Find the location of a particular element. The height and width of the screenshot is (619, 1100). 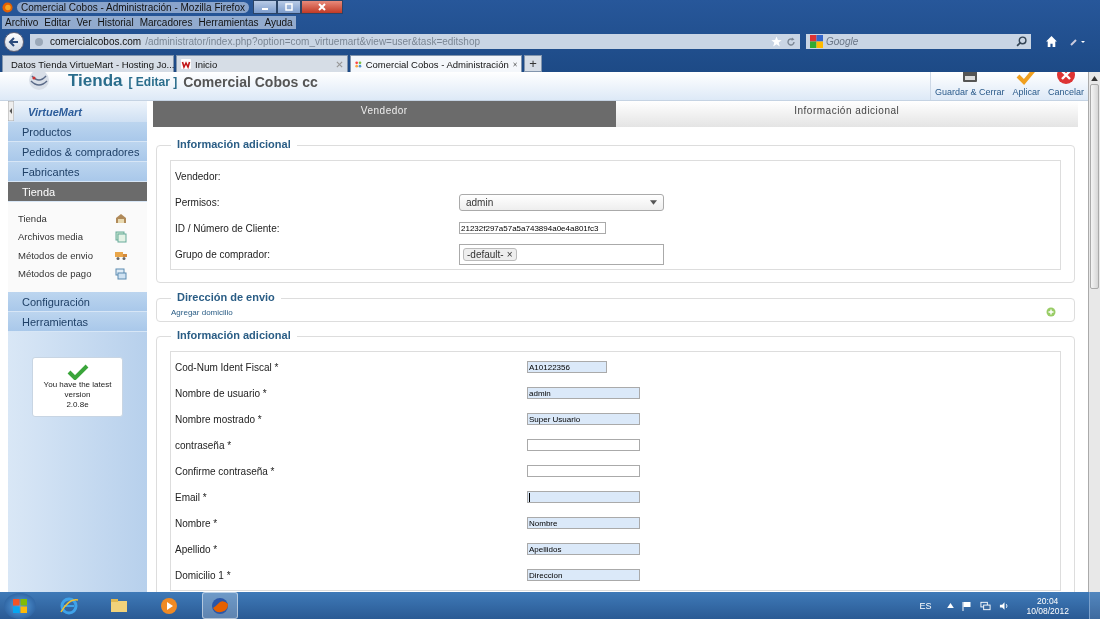

close-icon is located at coordinates (321, 7).